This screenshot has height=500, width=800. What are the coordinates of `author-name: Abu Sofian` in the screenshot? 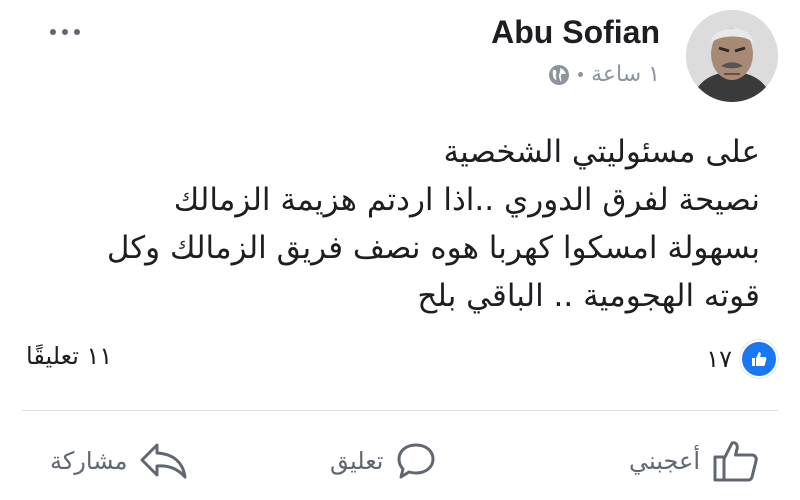 It's located at (575, 32).